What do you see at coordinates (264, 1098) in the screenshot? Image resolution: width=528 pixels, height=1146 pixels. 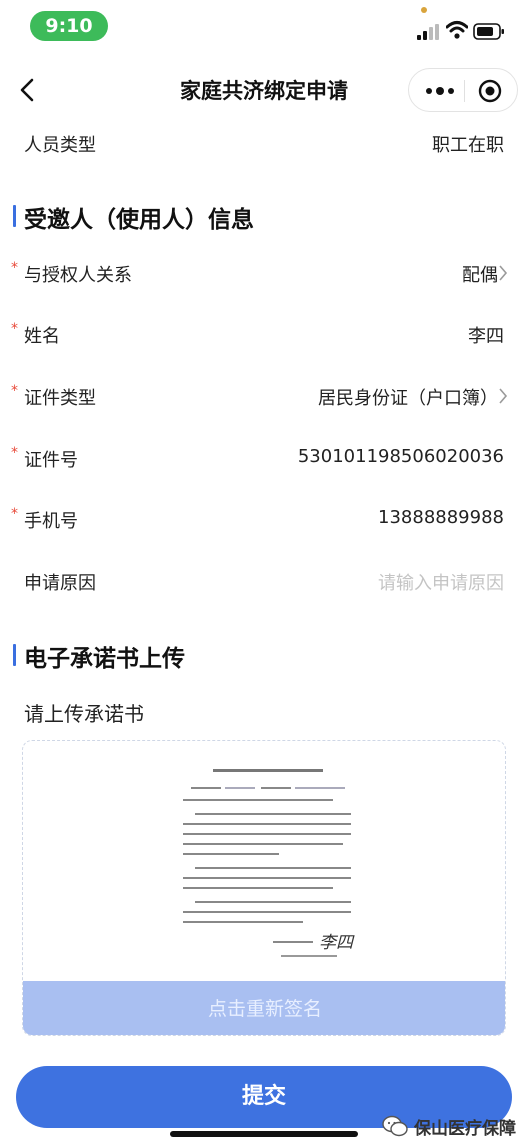 I see `bottom-action-area: 提交 保山医疗保障` at bounding box center [264, 1098].